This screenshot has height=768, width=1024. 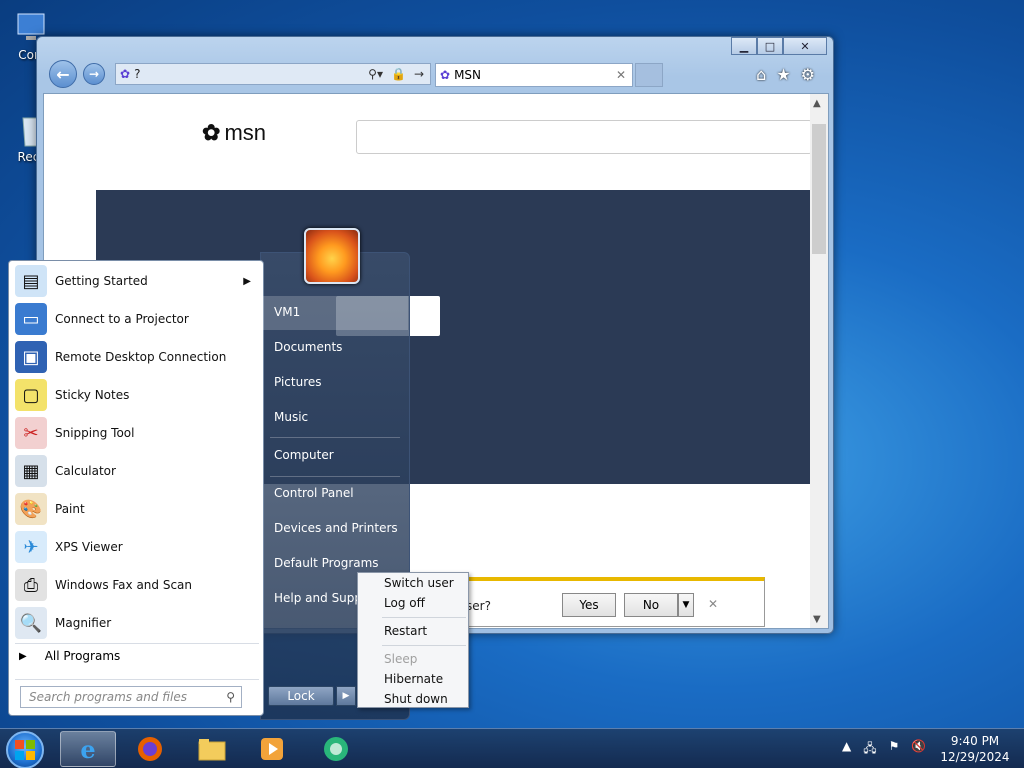 What do you see at coordinates (137, 357) in the screenshot?
I see `program-remote-desktop: ▣ Remote Desktop Connection` at bounding box center [137, 357].